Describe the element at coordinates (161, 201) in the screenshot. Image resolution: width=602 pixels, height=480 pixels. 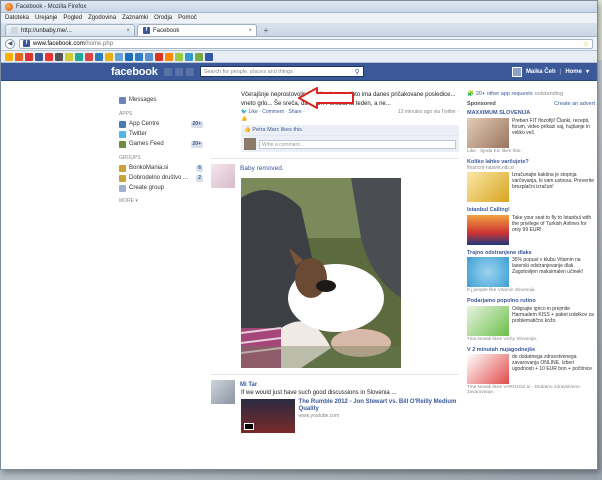
I see `more-link: MORE ▾` at that location.